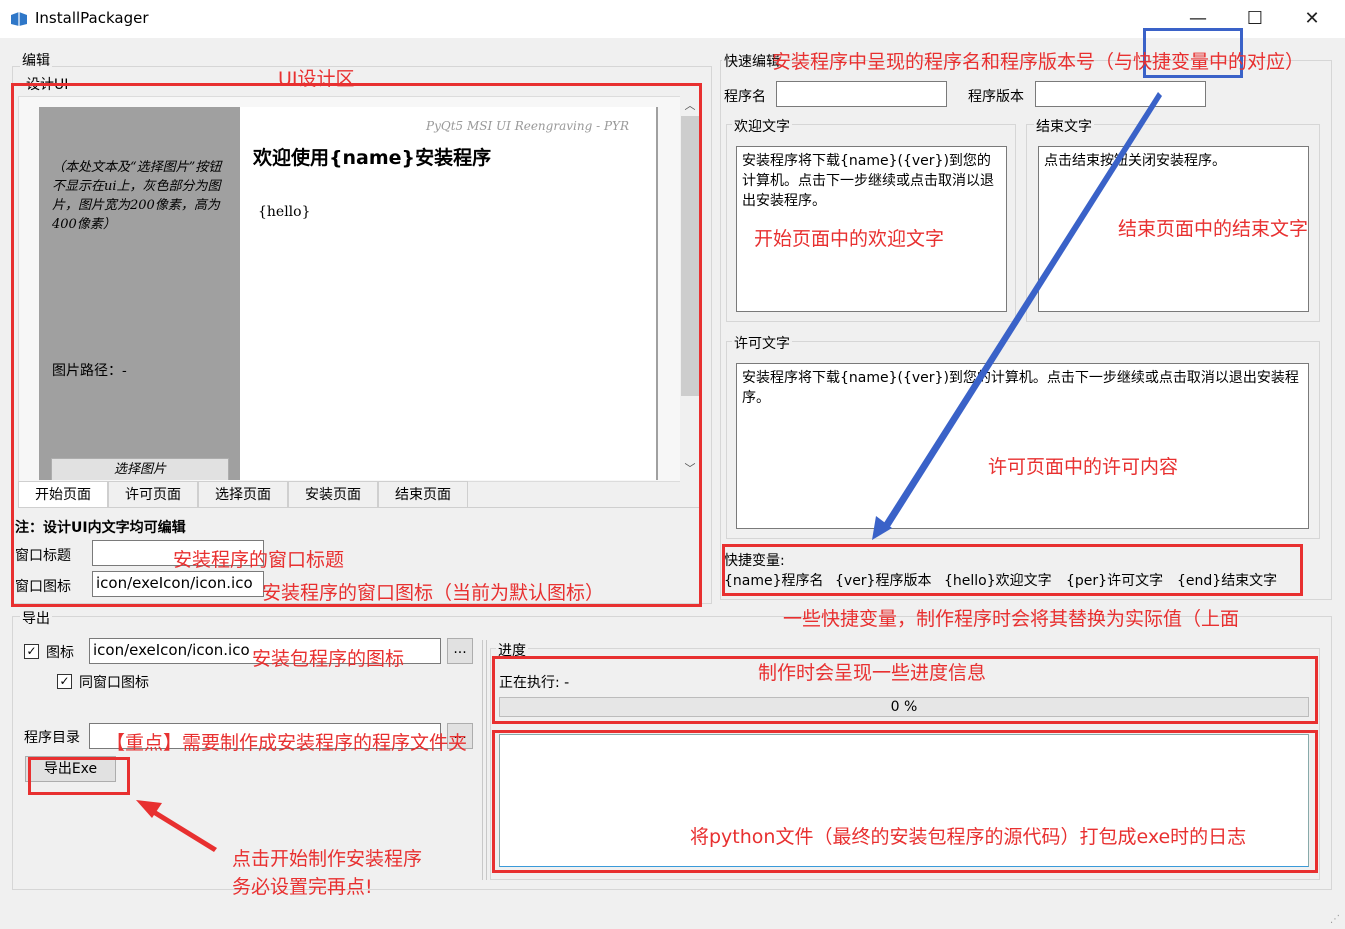 This screenshot has width=1345, height=929. What do you see at coordinates (64, 681) in the screenshot?
I see `same-icon-checkbox: ✓` at bounding box center [64, 681].